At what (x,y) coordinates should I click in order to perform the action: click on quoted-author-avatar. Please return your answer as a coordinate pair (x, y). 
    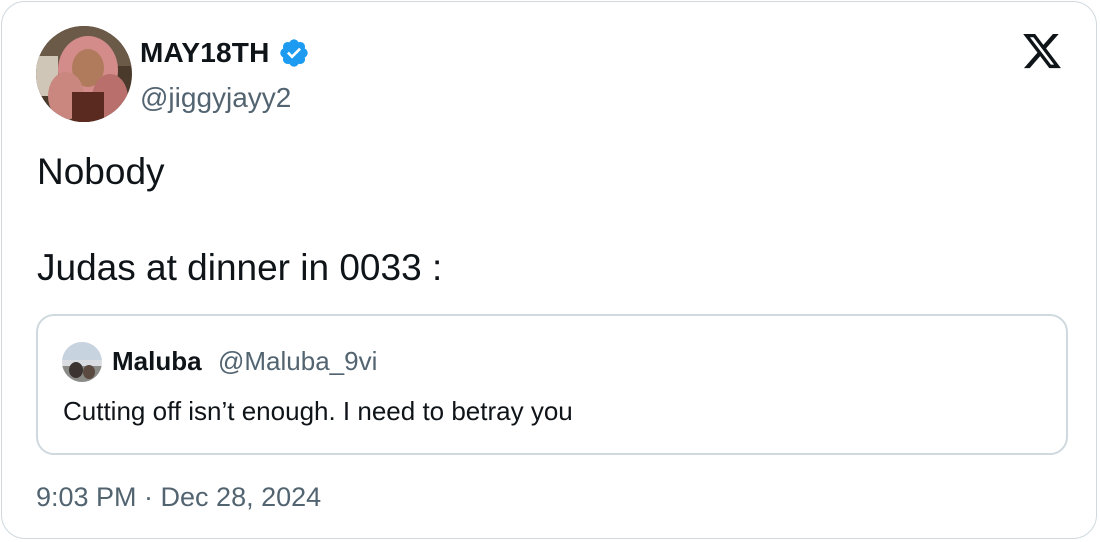
    Looking at the image, I should click on (82, 362).